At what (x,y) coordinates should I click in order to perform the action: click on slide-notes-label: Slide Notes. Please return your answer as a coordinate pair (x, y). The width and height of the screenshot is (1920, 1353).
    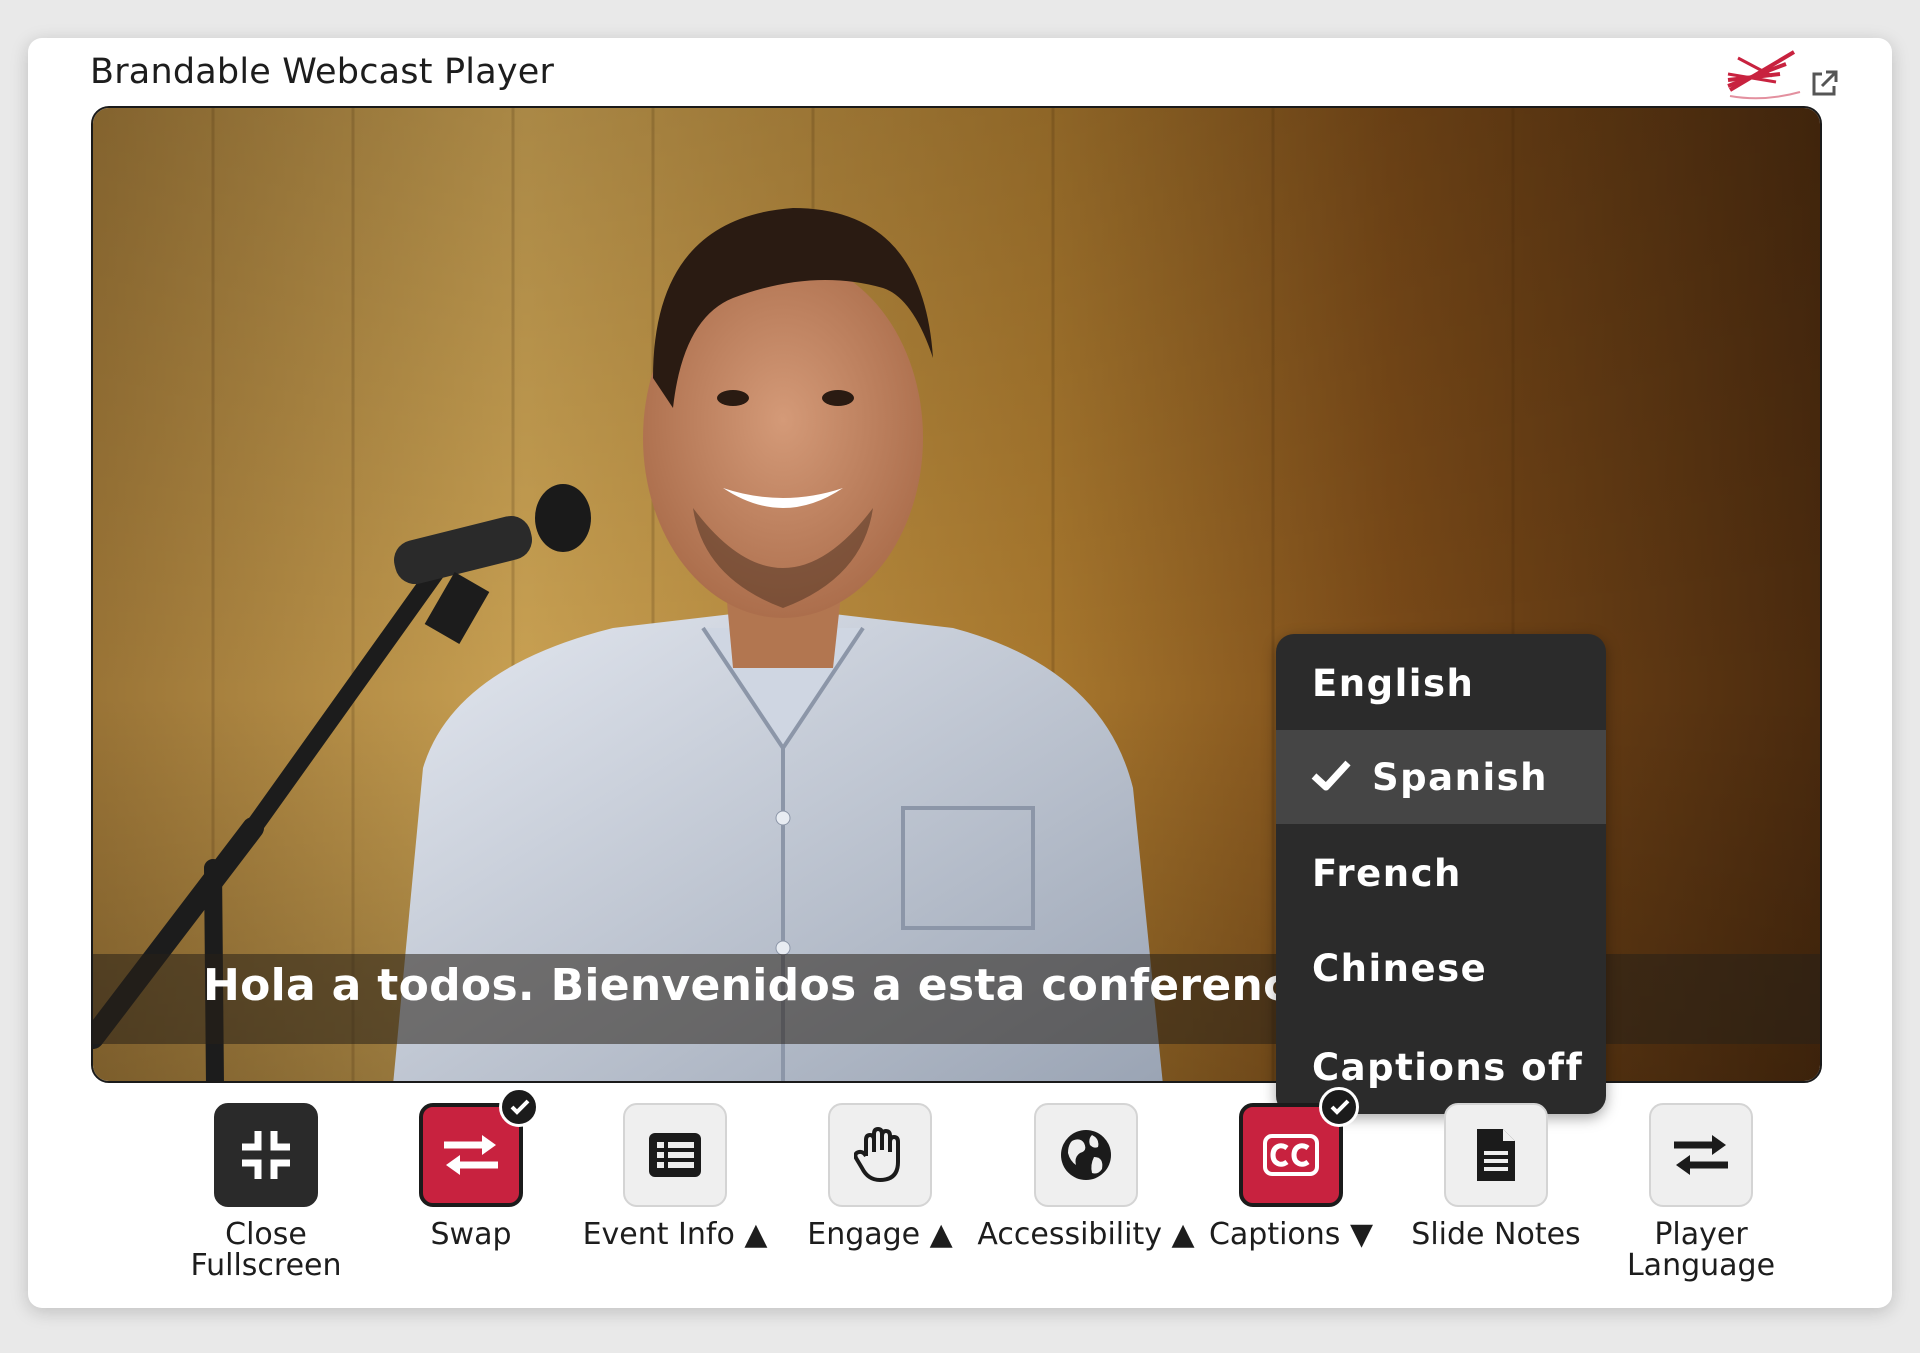
    Looking at the image, I should click on (1496, 1234).